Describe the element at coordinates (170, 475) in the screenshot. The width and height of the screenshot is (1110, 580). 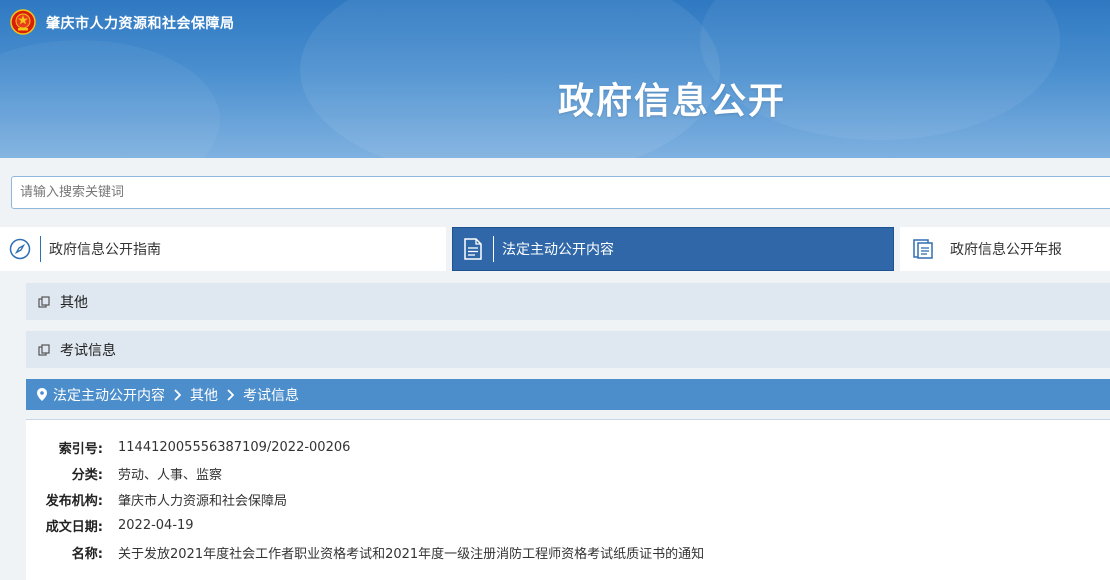
I see `info-value: 劳动、人事、监察` at that location.